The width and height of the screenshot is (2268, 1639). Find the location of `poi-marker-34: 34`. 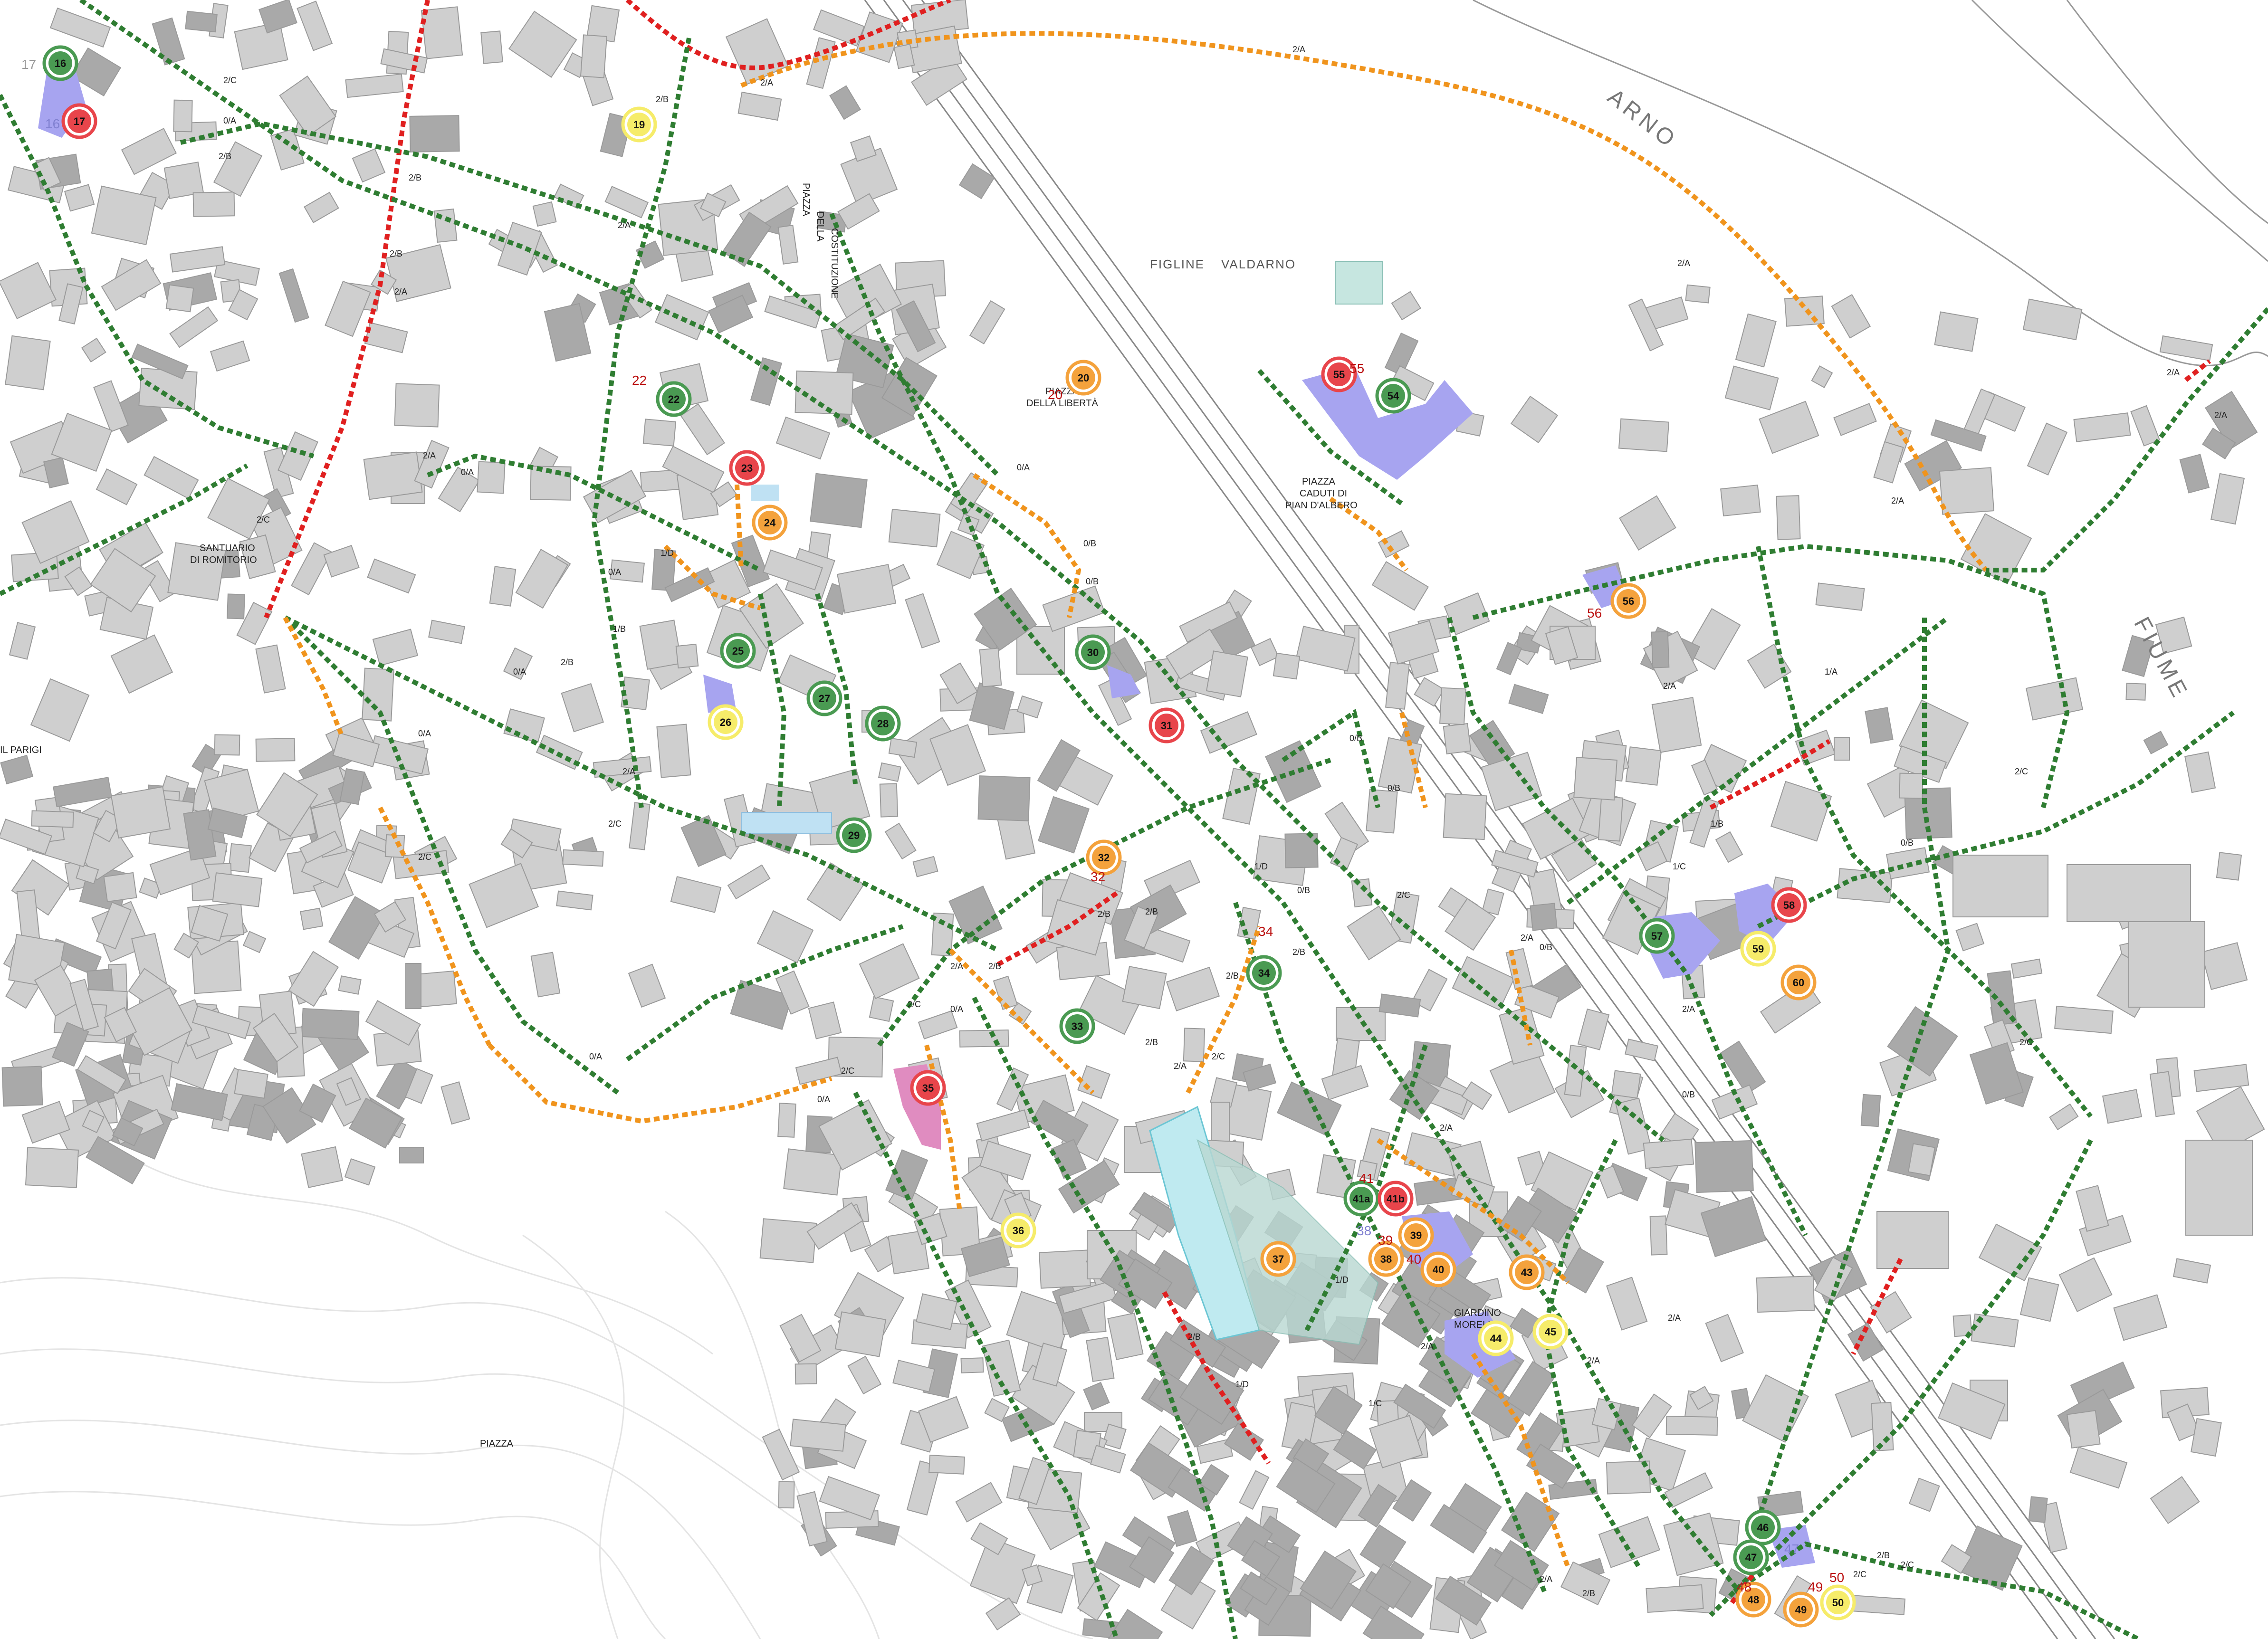

poi-marker-34: 34 is located at coordinates (1264, 973).